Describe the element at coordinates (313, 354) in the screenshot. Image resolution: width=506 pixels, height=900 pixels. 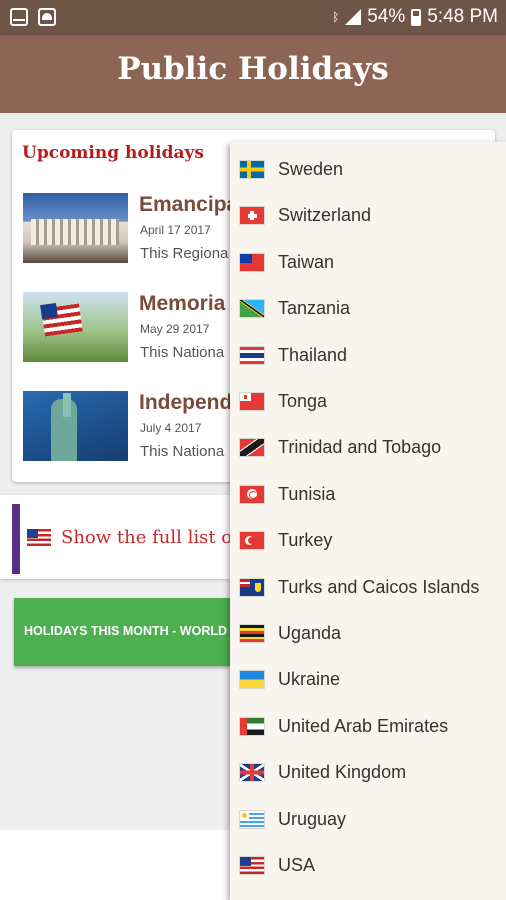
I see `country-label: Thailand` at that location.